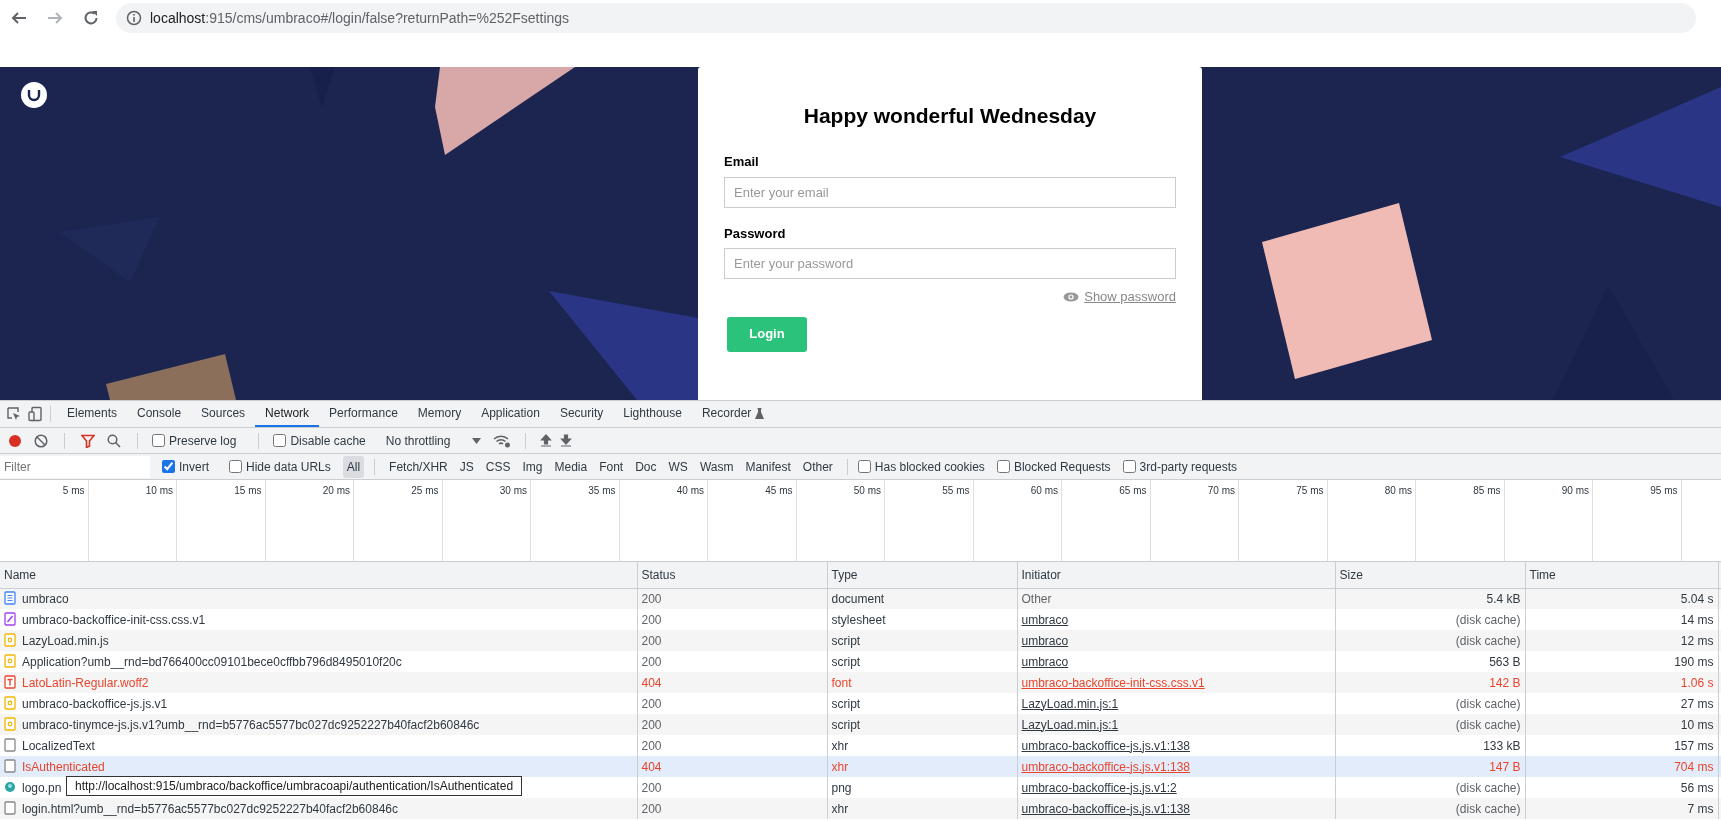 This screenshot has width=1721, height=821. What do you see at coordinates (203, 441) in the screenshot?
I see `checkbox-label: Preserve log` at bounding box center [203, 441].